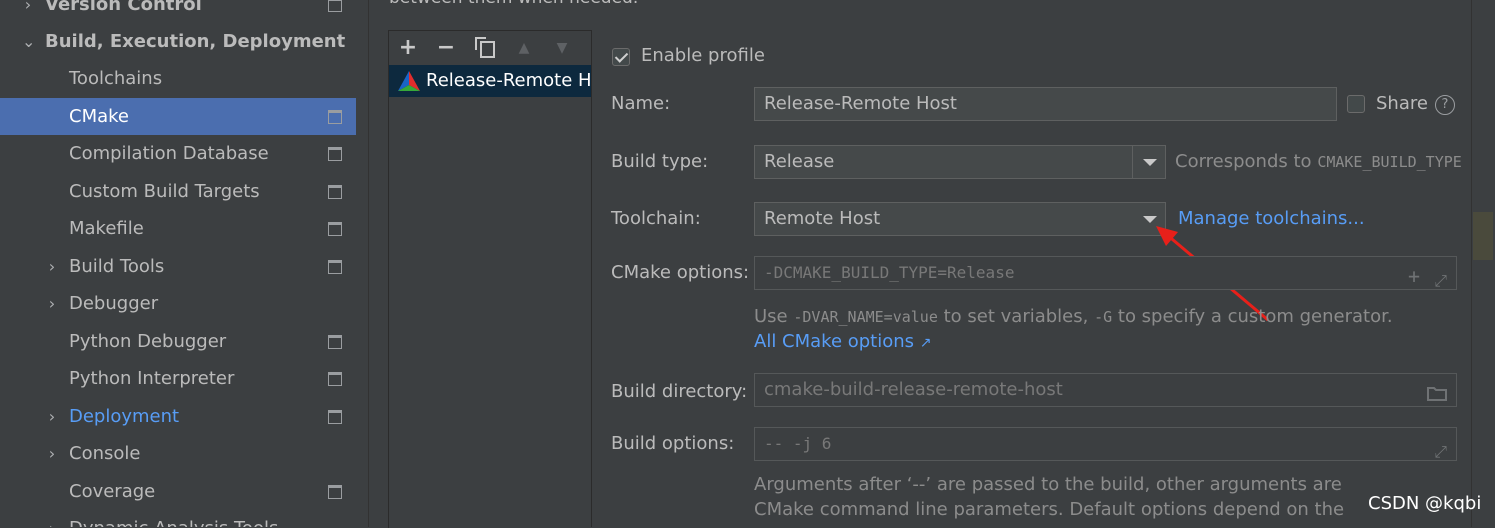 The width and height of the screenshot is (1495, 528). What do you see at coordinates (184, 453) in the screenshot?
I see `sidebar-item-console: › Console` at bounding box center [184, 453].